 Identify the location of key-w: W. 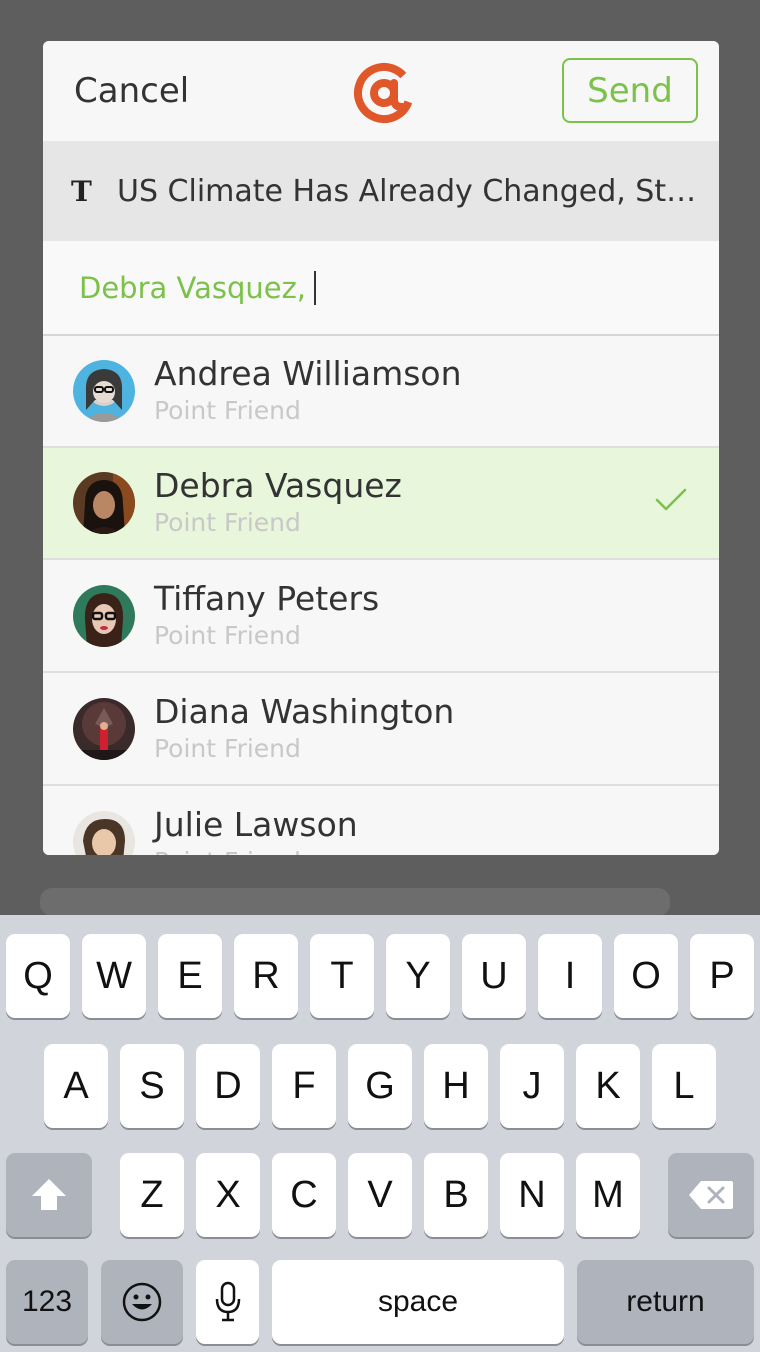
(114, 976).